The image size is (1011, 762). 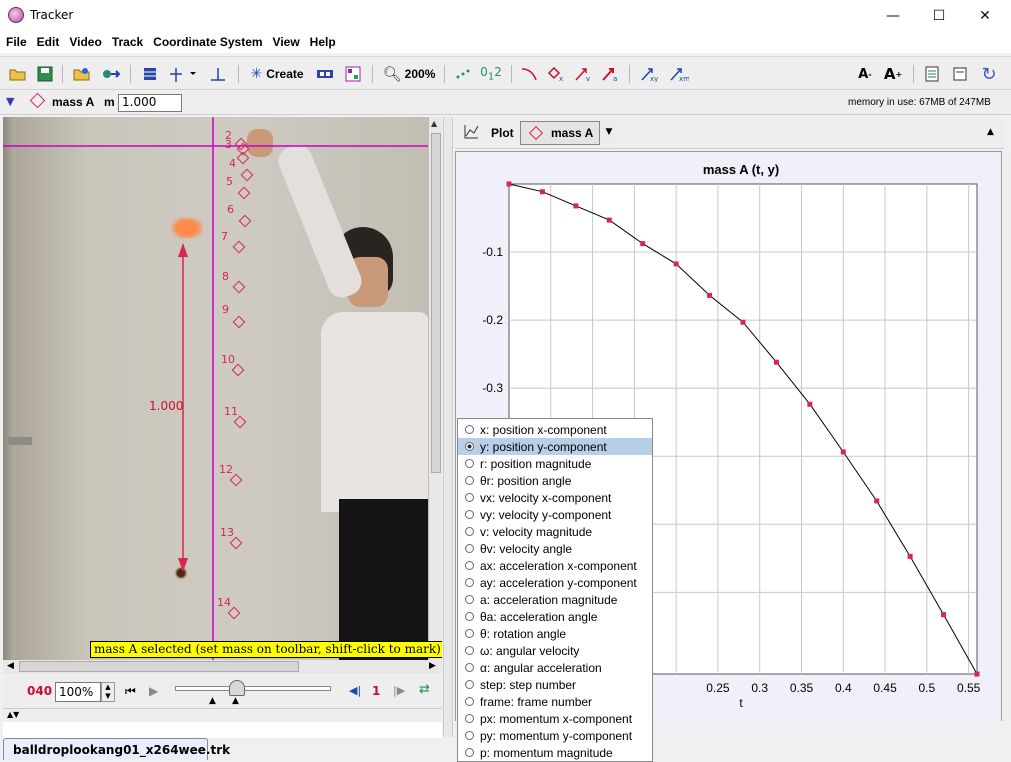 I want to click on video-horizontal-scrollbar: ◀ ▶, so click(x=222, y=667).